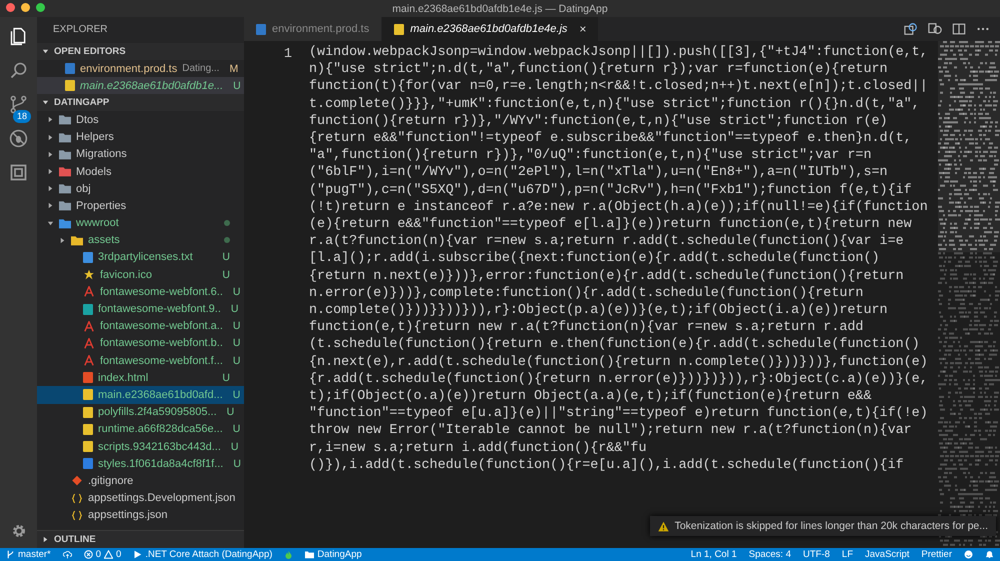 Image resolution: width=1000 pixels, height=561 pixels. I want to click on code-line: ("6blF"),i=n("/WYv"),o=n("2ePl"),l=n("xTla"),u=n("En8+"),a=n("IUTb"),s=n, so click(599, 173).